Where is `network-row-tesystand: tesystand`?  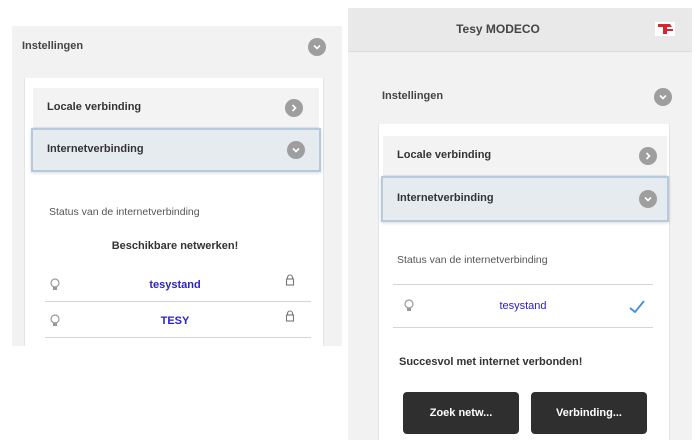 network-row-tesystand: tesystand is located at coordinates (178, 285).